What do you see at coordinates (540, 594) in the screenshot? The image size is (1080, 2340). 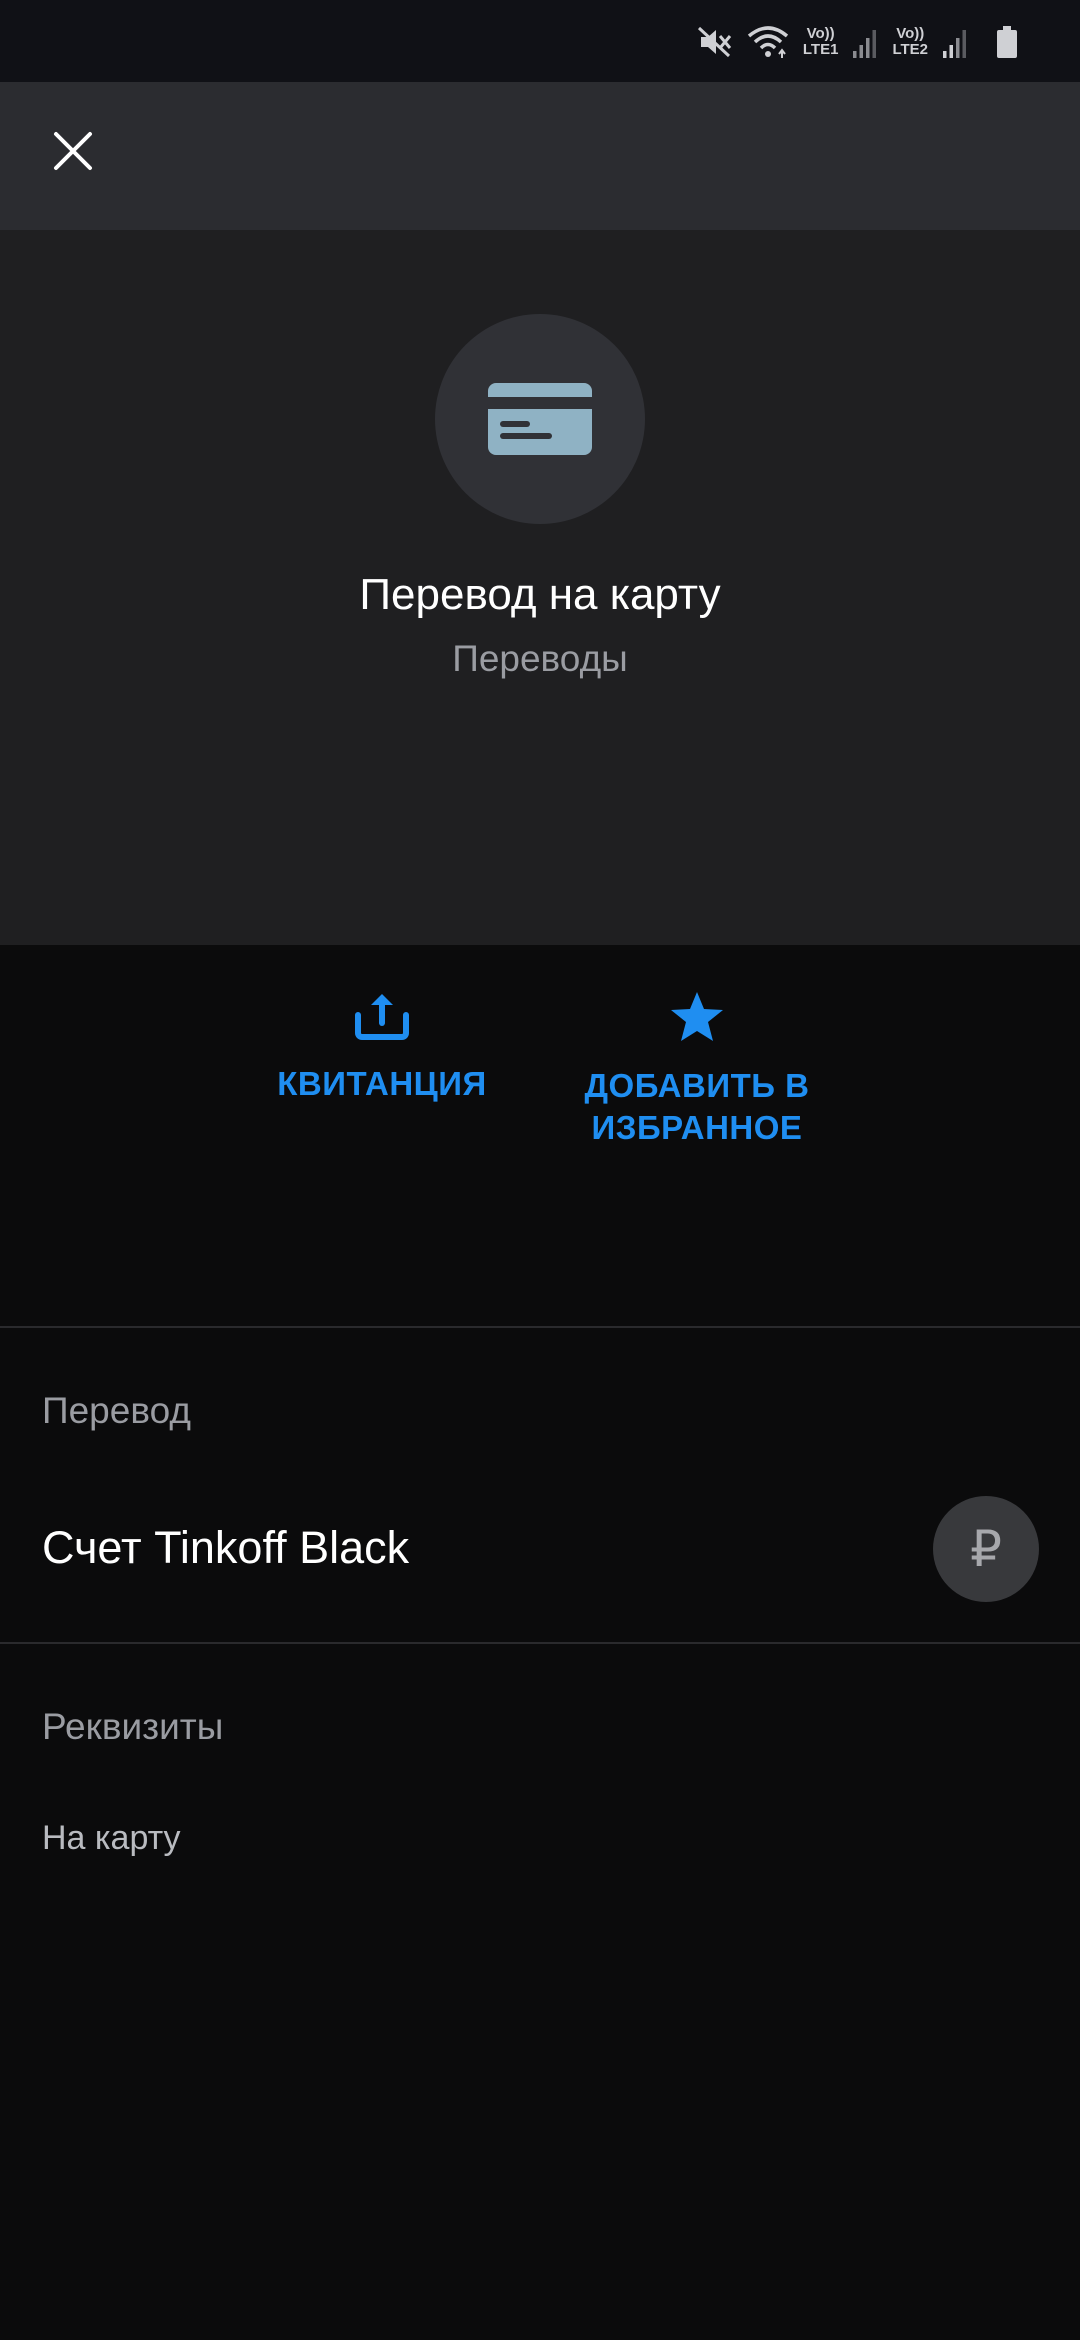 I see `operation-title: Перевод на карту` at bounding box center [540, 594].